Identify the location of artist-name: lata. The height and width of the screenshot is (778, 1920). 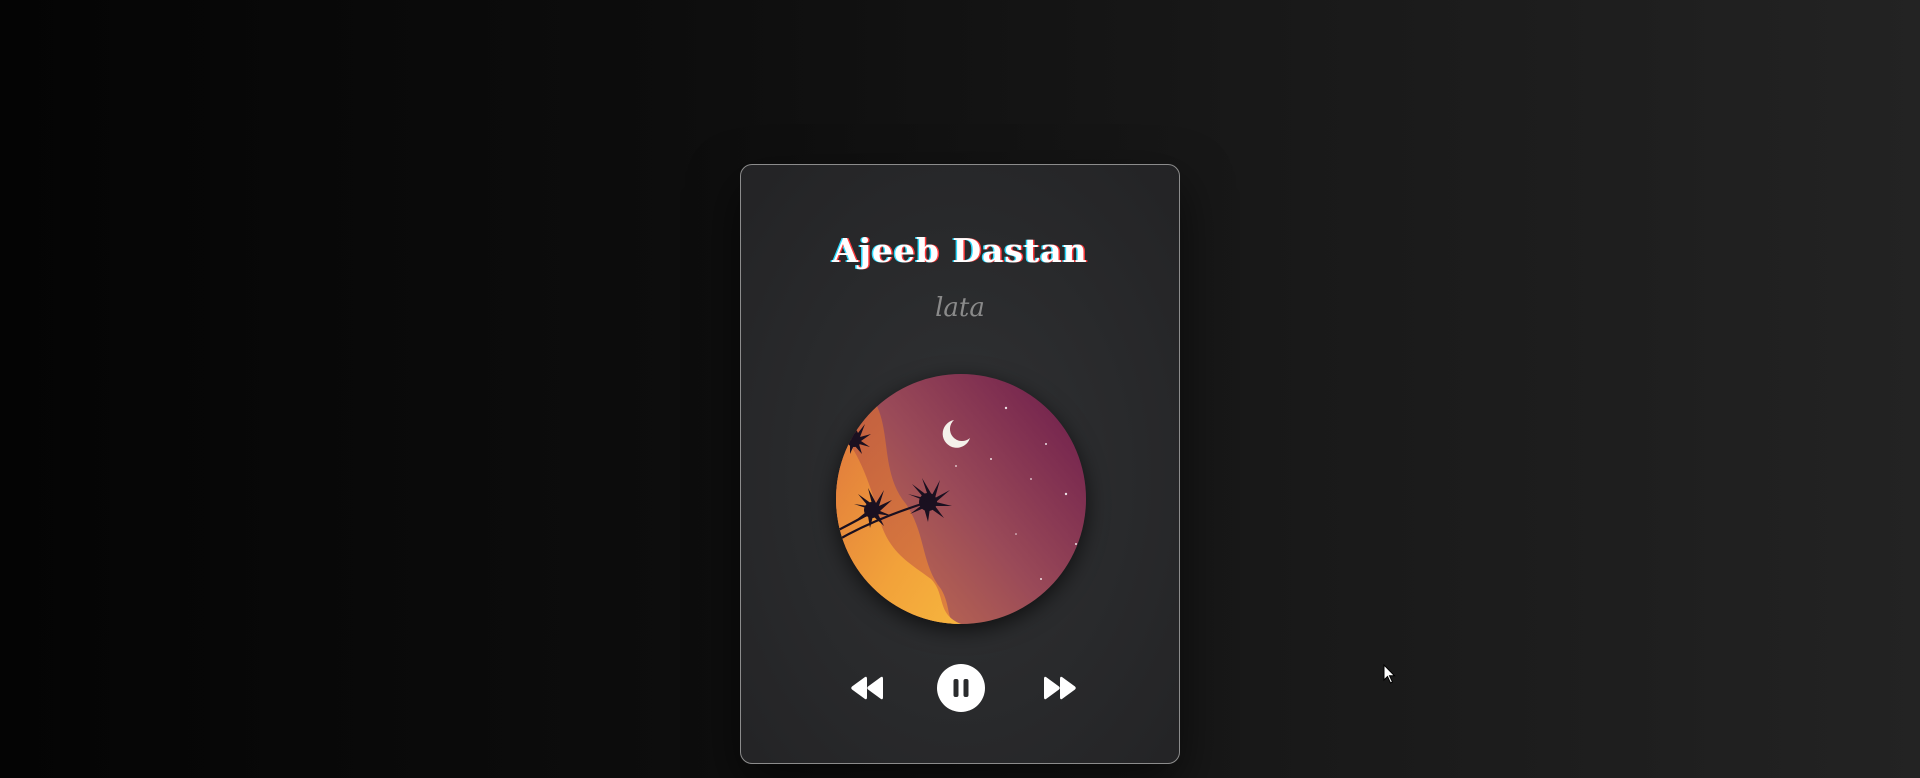
(960, 308).